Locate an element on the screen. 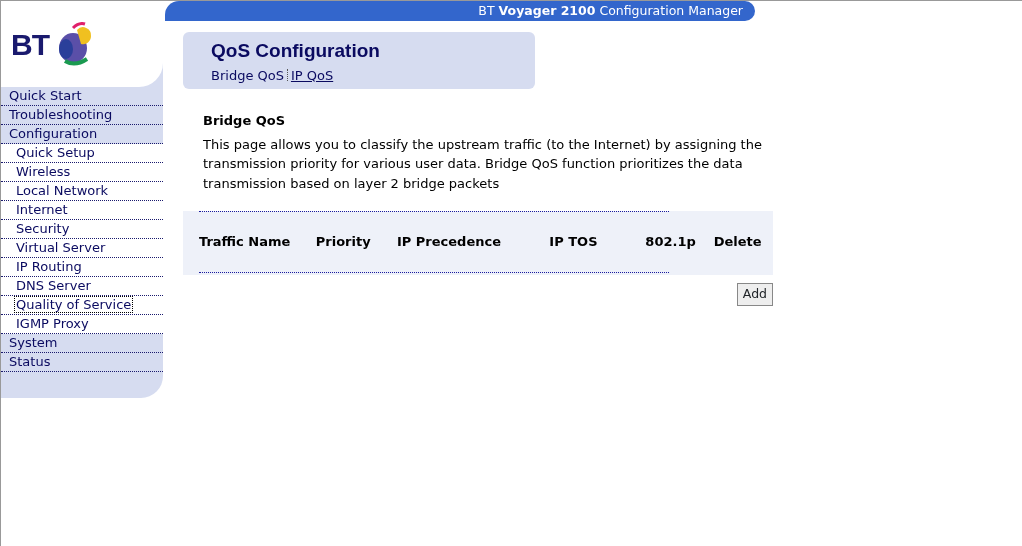  column-header: Traffic Name is located at coordinates (245, 242).